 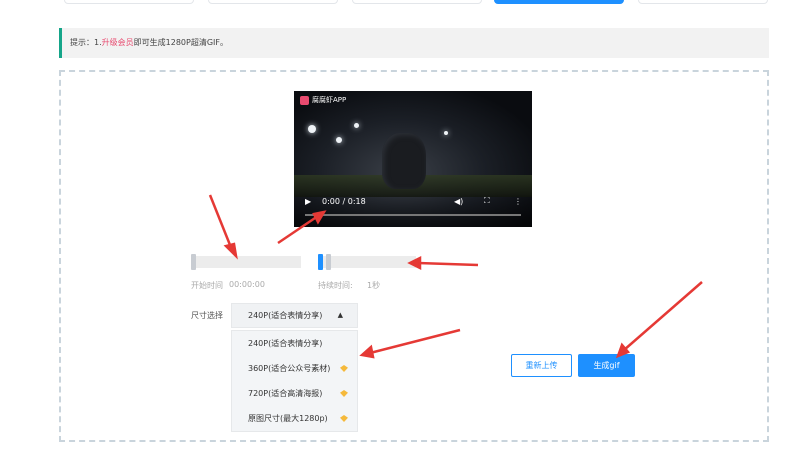 I want to click on upgrade-link: 升级会员, so click(x=118, y=42).